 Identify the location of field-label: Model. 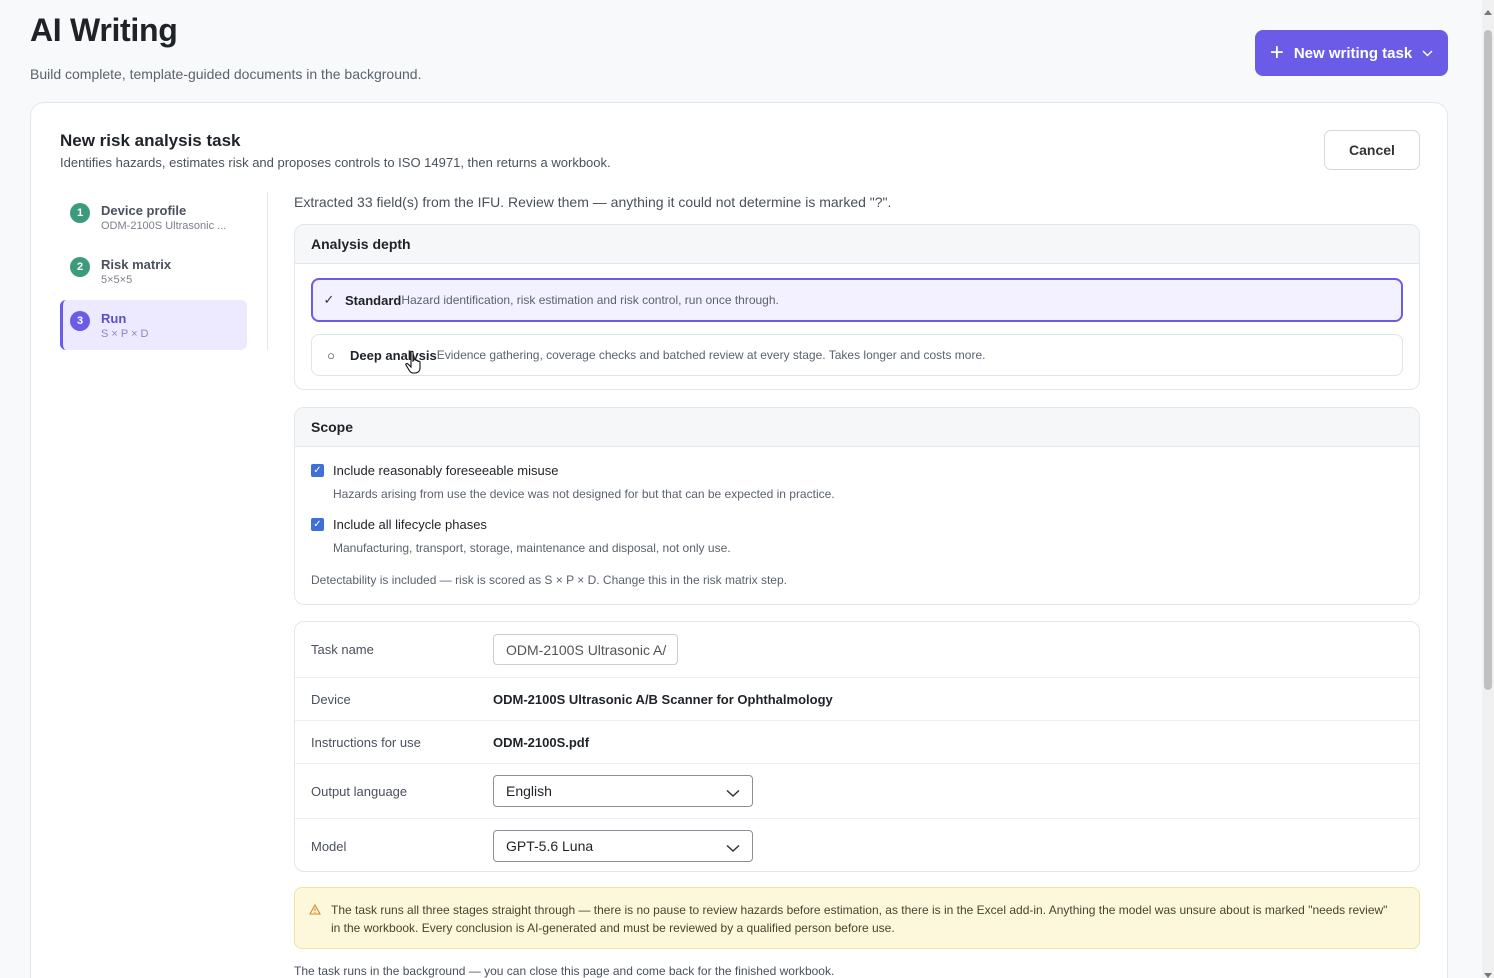
(329, 846).